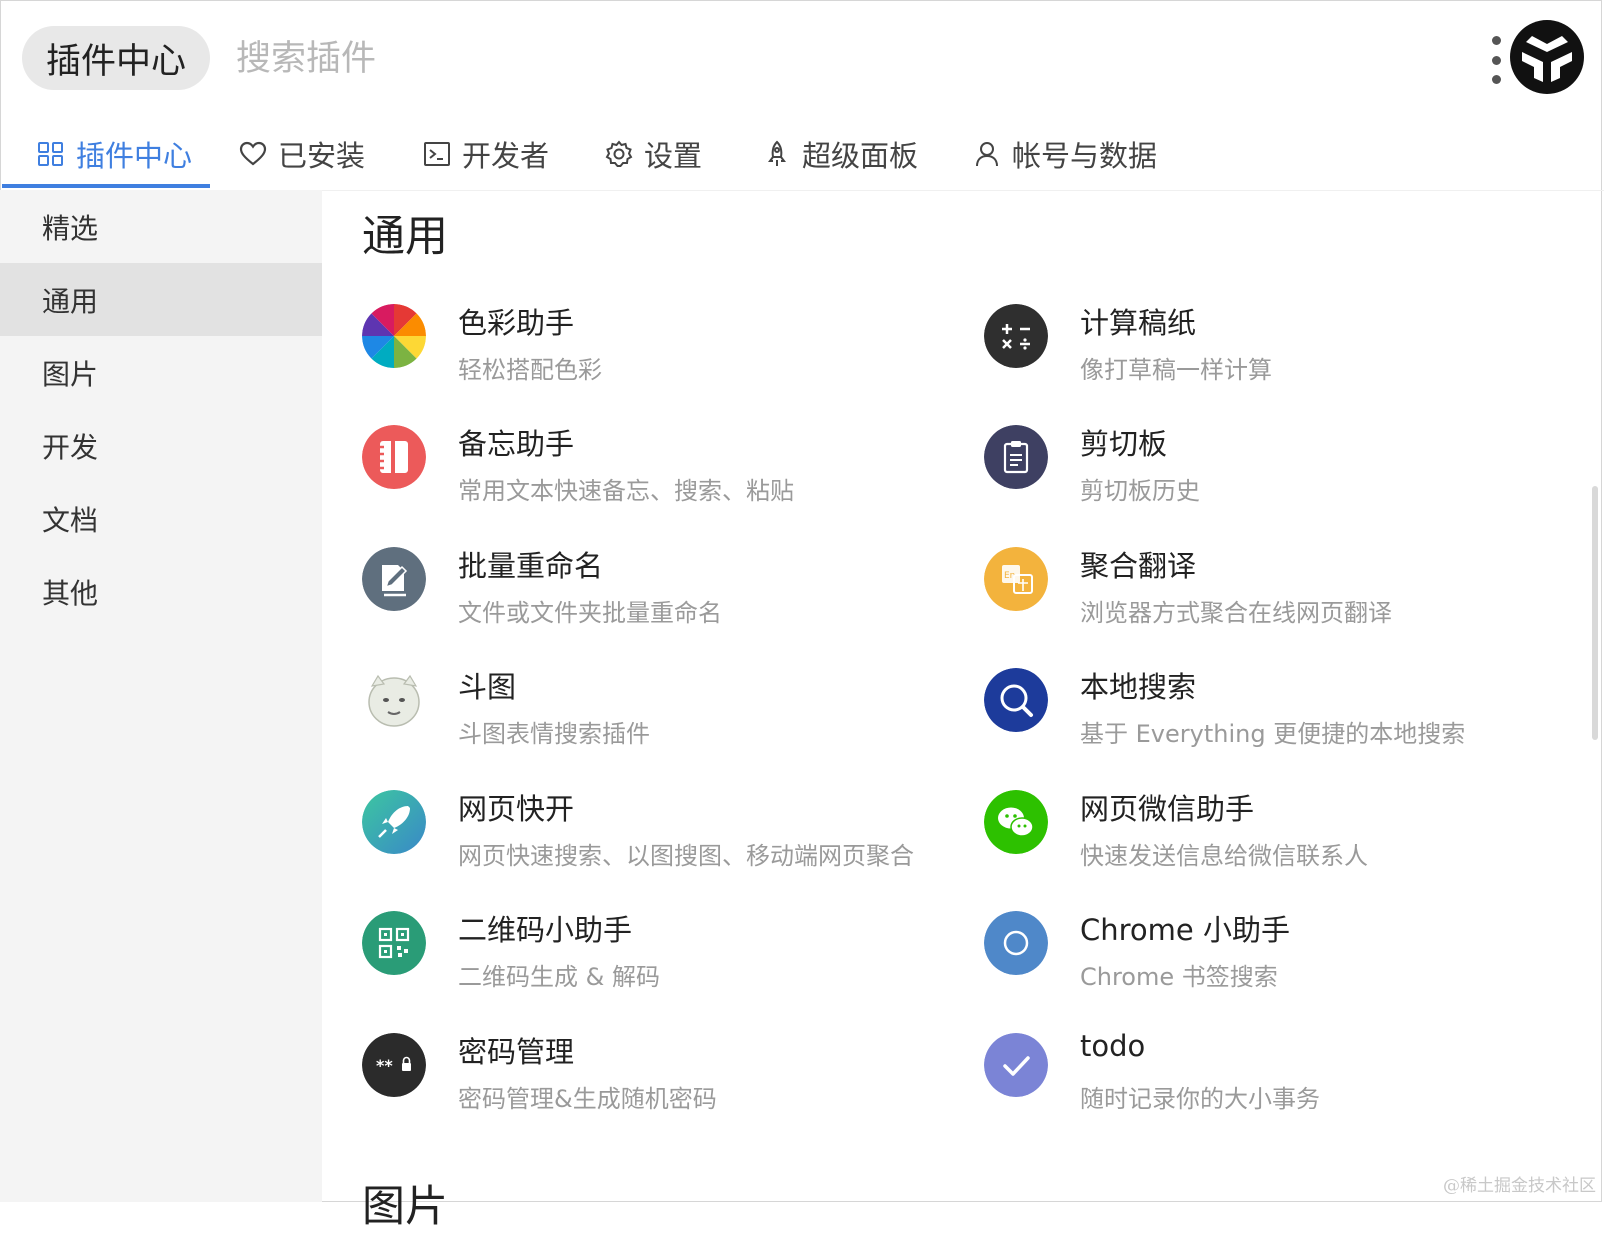  Describe the element at coordinates (642, 836) in the screenshot. I see `plugin-card: 网页快开 网页快速搜索、以图搜图、移动端网页聚合` at that location.